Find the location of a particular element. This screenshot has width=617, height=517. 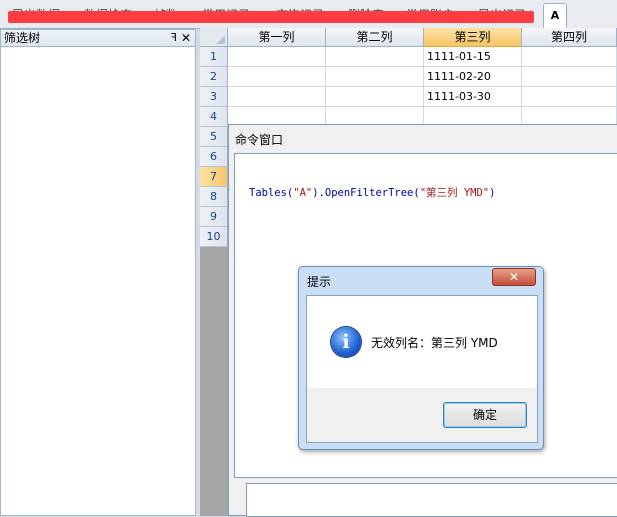

code-token: ).OpenFilterTree( is located at coordinates (366, 193).